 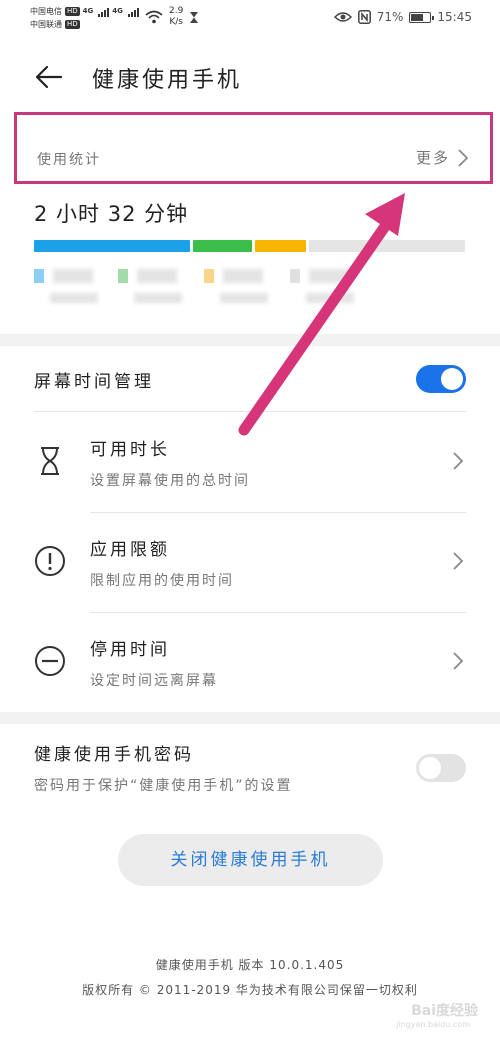 I want to click on page-title: 健康使用手机, so click(x=167, y=80).